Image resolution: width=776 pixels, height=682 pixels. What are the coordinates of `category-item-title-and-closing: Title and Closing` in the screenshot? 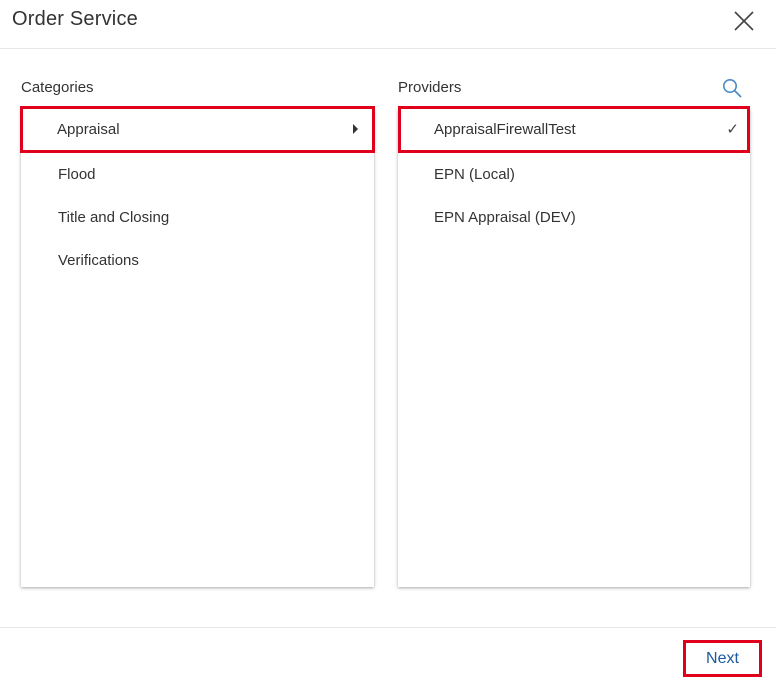 It's located at (197, 217).